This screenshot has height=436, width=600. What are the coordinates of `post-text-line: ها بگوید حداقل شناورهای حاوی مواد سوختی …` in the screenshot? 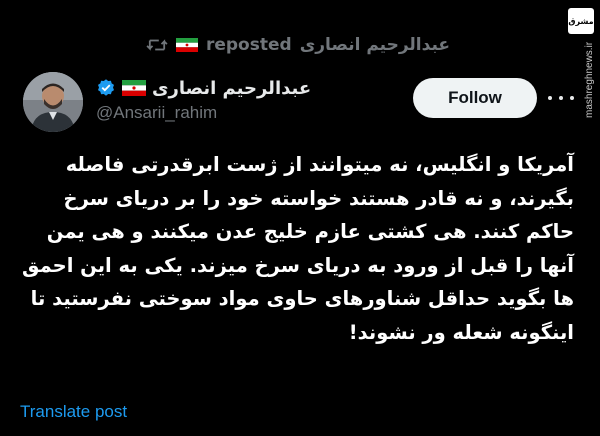 It's located at (302, 298).